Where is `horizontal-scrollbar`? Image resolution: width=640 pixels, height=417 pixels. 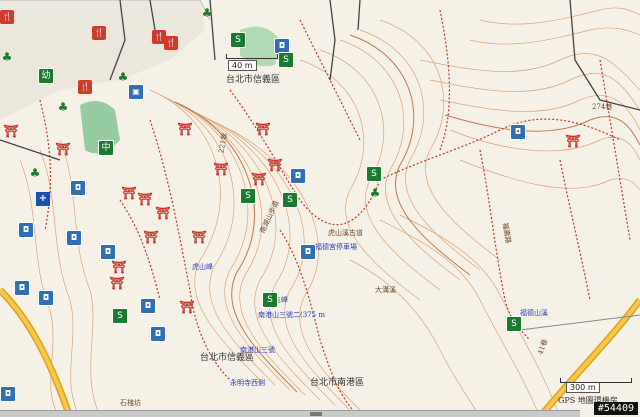
horizontal-scrollbar is located at coordinates (290, 413).